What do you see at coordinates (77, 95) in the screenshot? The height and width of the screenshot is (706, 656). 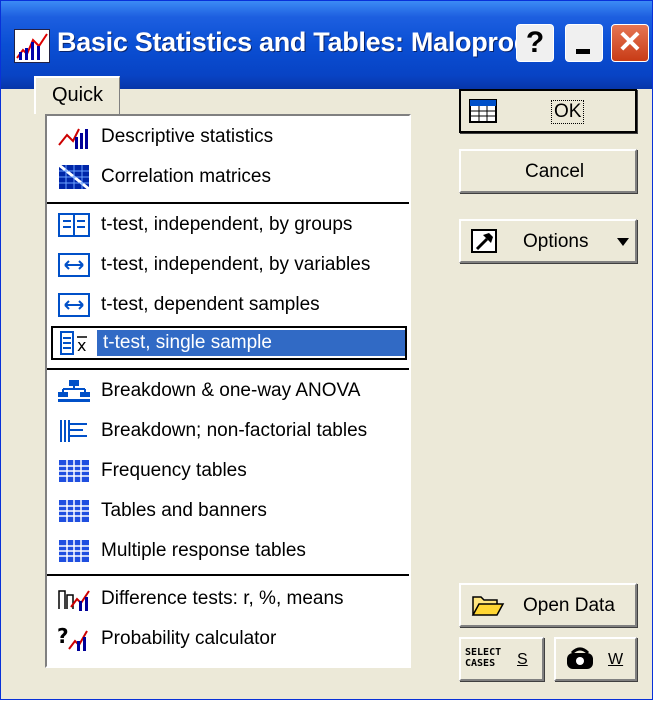 I see `tab-quick: Quick` at bounding box center [77, 95].